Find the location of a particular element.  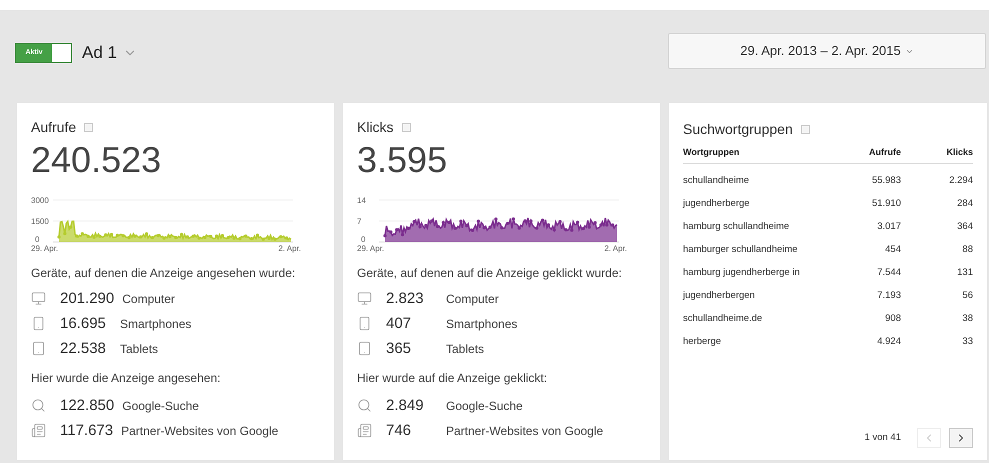

date-range-button: 29. Apr. 2013 – 2. Apr. 2015 is located at coordinates (827, 51).